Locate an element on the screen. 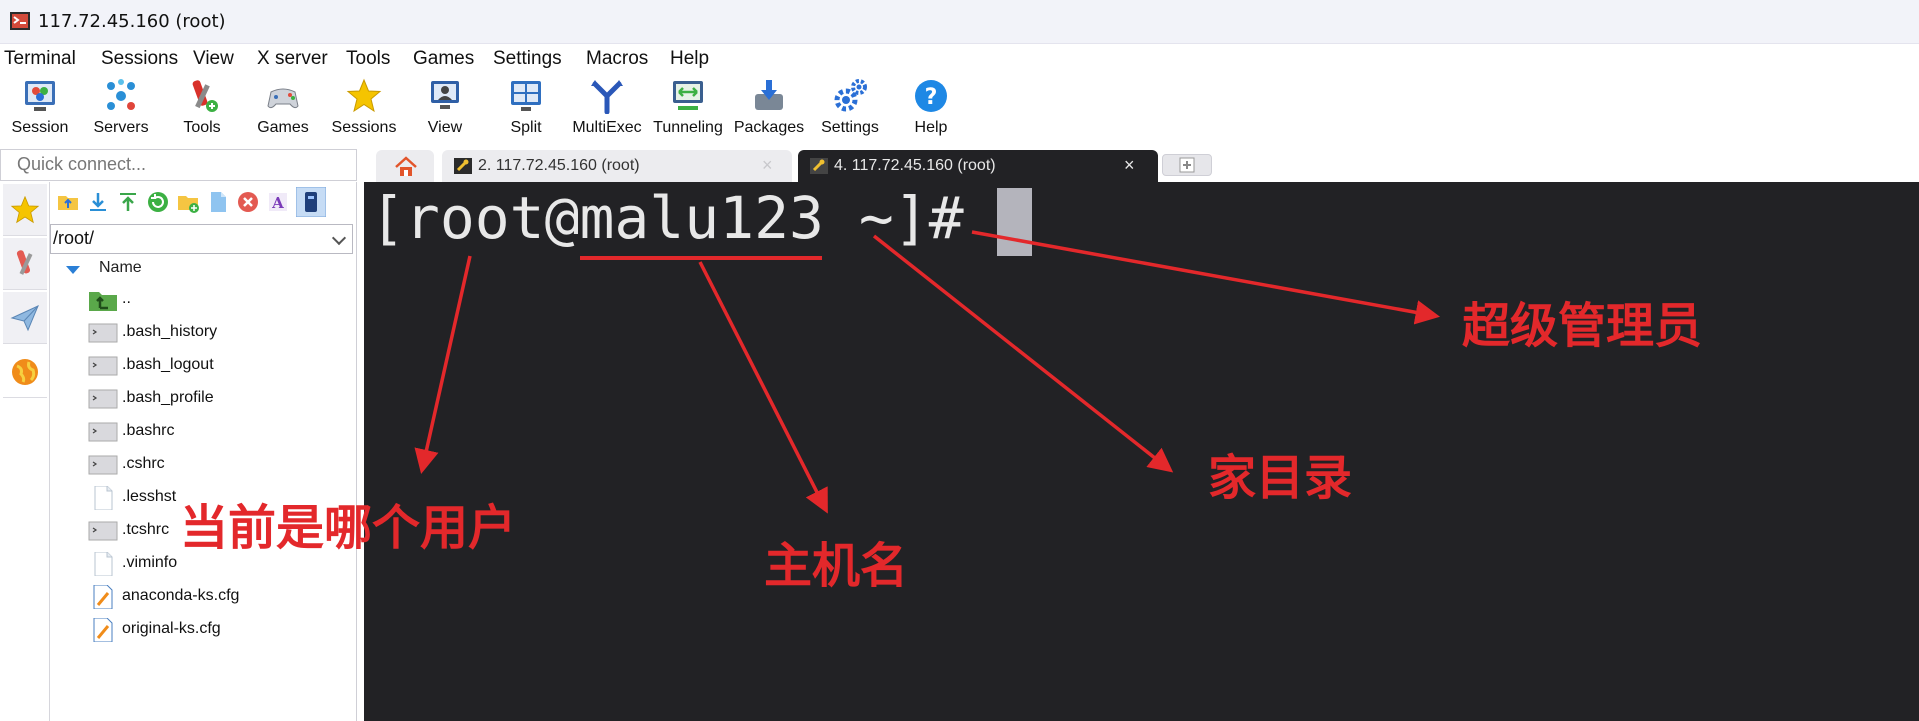  help-button: ? Help is located at coordinates (931, 110).